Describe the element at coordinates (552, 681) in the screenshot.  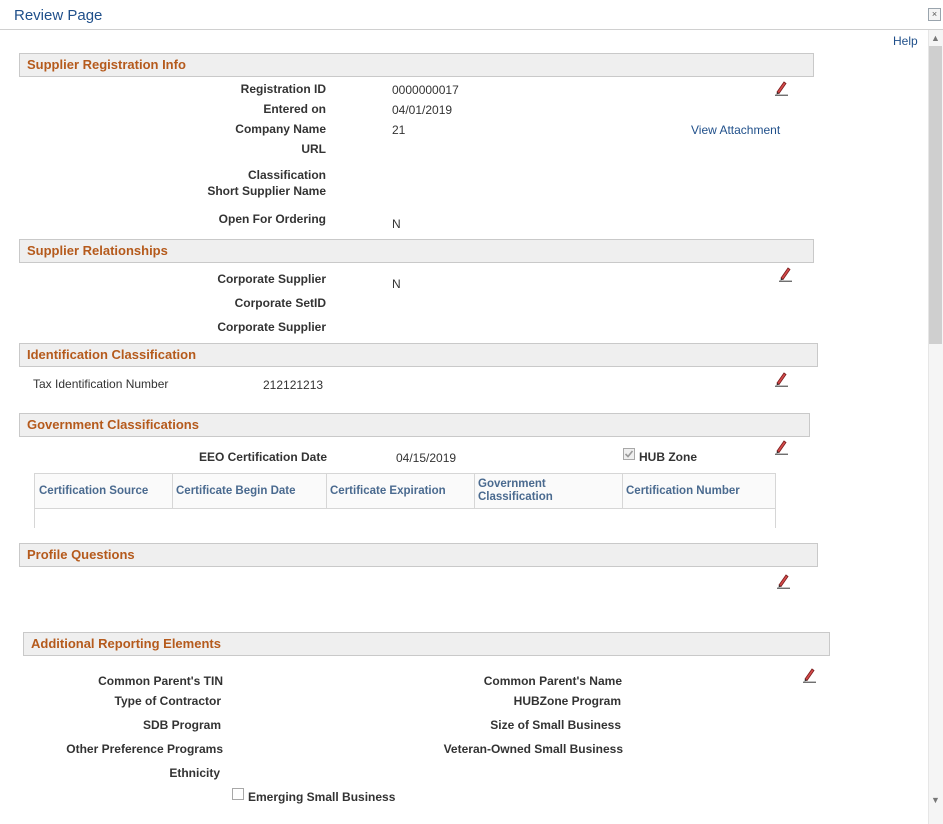
I see `common-parent-name-label: Common Parent's Name` at that location.